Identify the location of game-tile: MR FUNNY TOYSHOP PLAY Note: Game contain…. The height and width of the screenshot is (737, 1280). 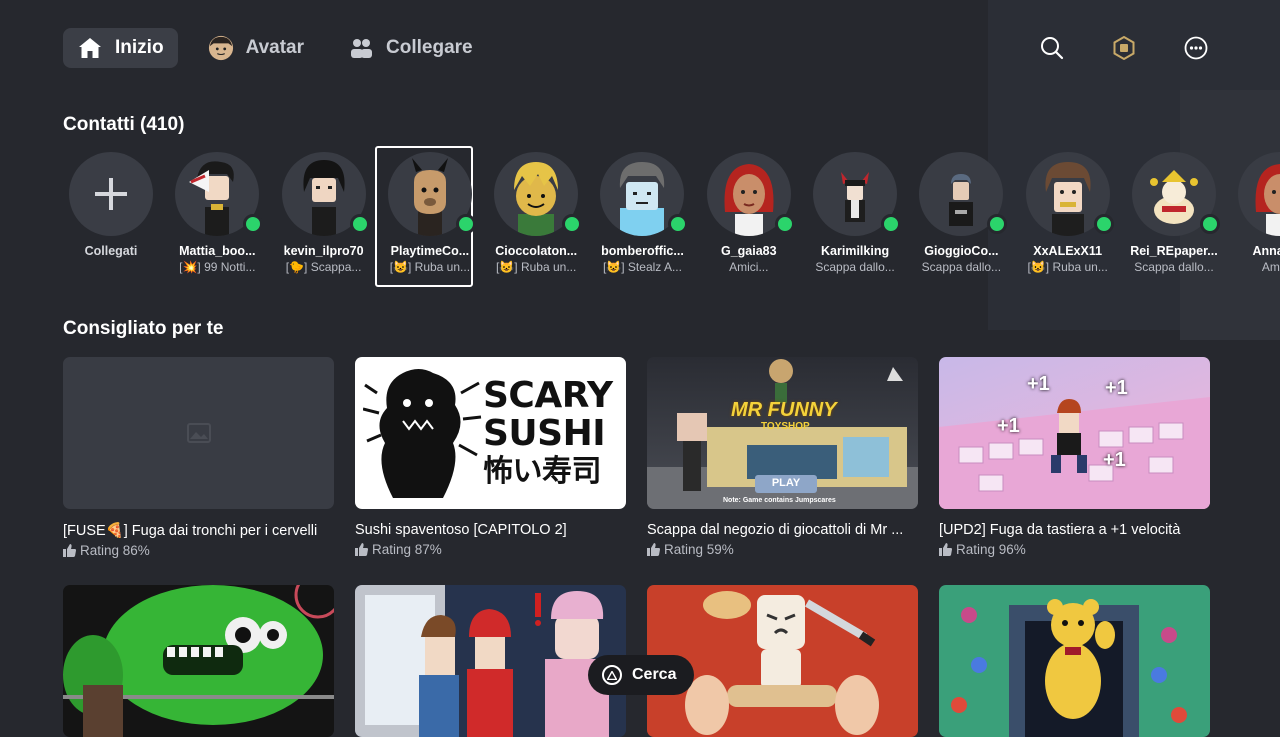
(782, 457).